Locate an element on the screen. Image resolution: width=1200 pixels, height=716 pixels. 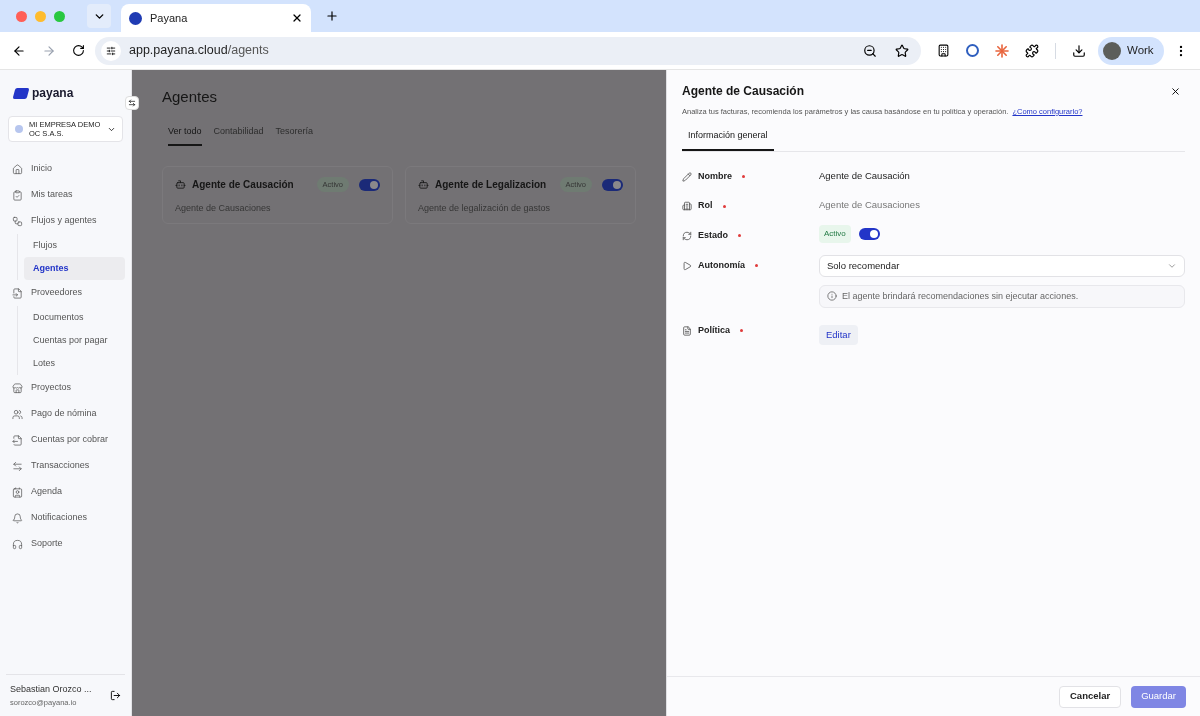
sparkle-icon is located at coordinates (1002, 50).